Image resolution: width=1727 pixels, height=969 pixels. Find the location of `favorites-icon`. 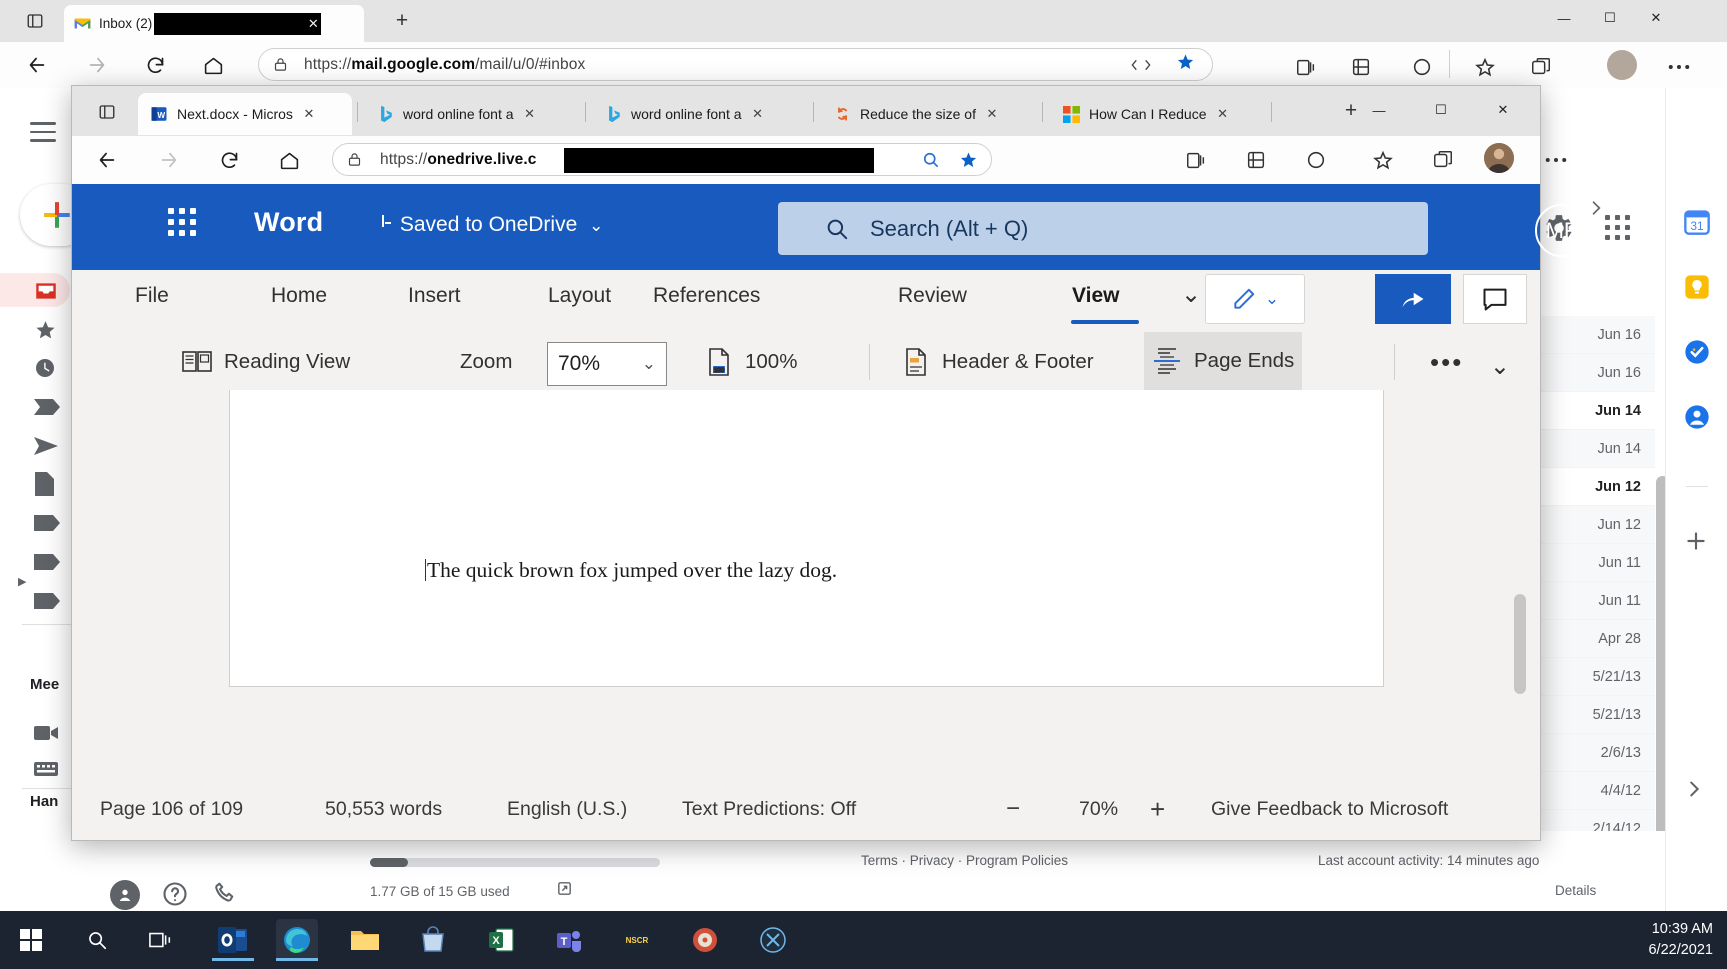

favorites-icon is located at coordinates (1485, 67).